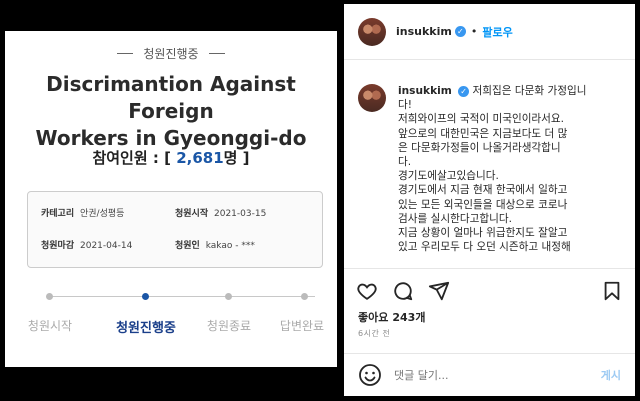 This screenshot has height=401, width=640. I want to click on caption-username: insukkim, so click(425, 91).